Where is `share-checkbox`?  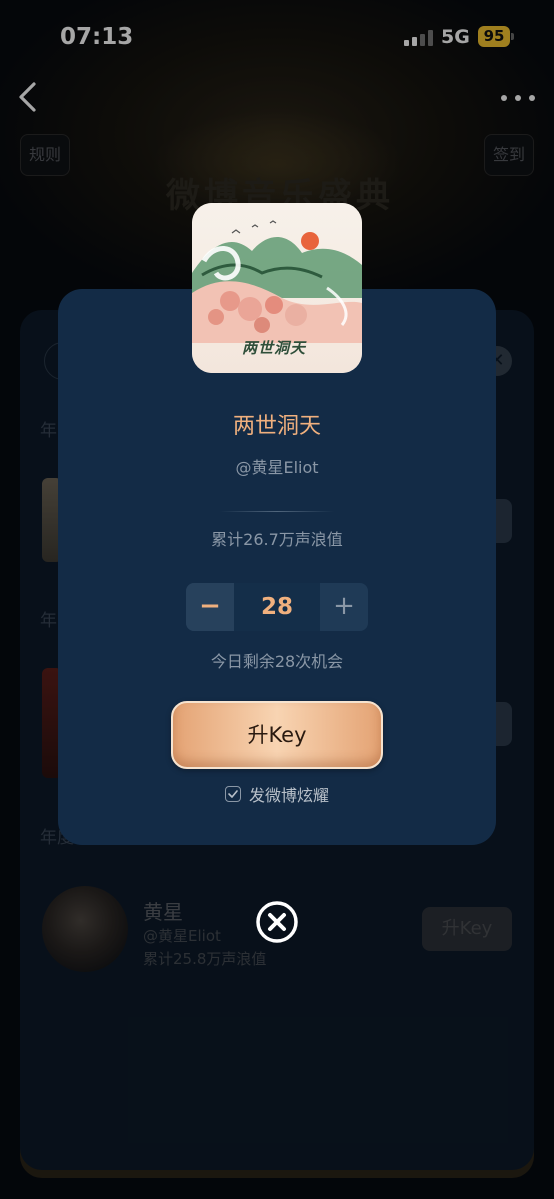 share-checkbox is located at coordinates (232, 794).